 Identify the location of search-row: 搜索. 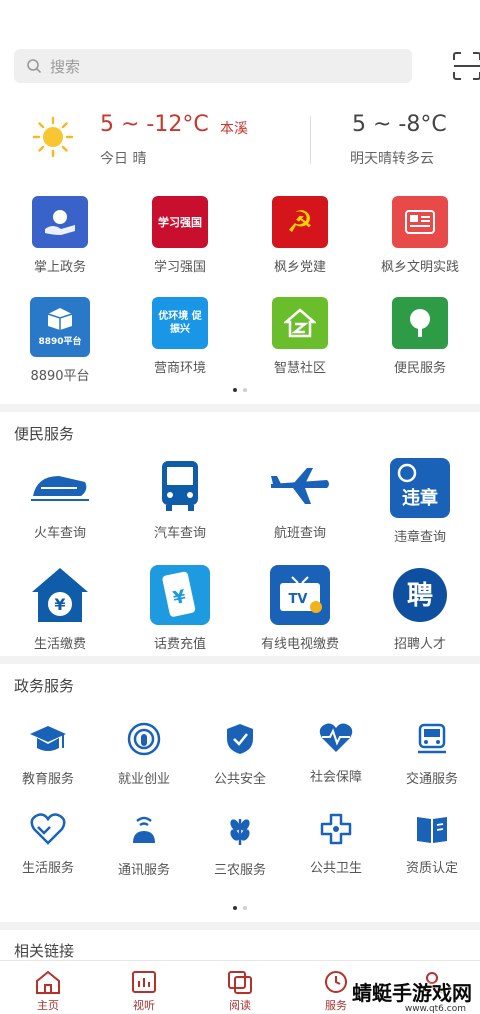
(247, 66).